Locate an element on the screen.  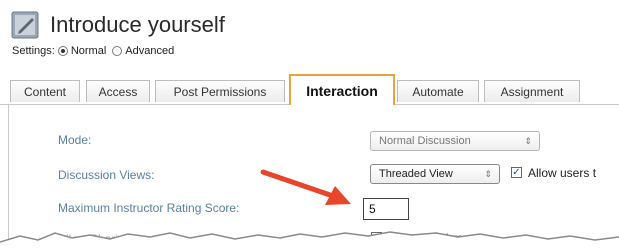
settings-label: Settings: is located at coordinates (33, 51).